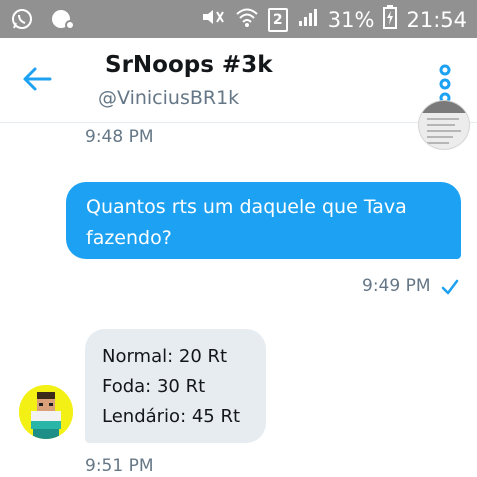 The image size is (477, 477). Describe the element at coordinates (63, 21) in the screenshot. I see `messenger-icon` at that location.